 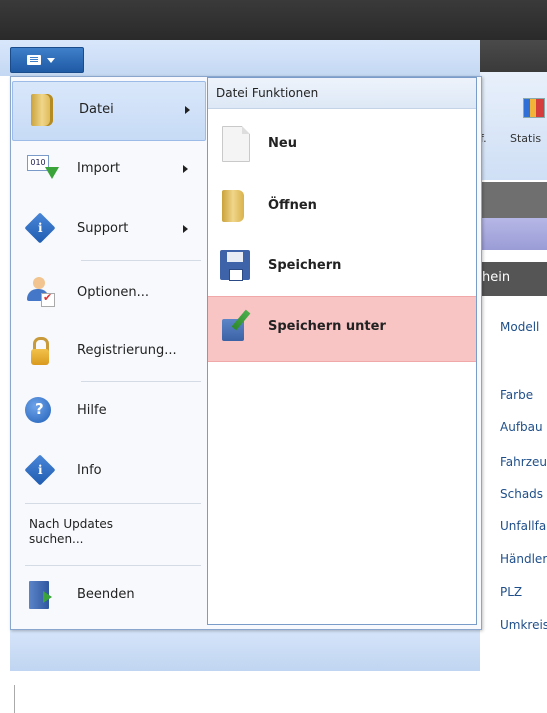 I want to click on submenu-item-label: Neu, so click(x=282, y=143).